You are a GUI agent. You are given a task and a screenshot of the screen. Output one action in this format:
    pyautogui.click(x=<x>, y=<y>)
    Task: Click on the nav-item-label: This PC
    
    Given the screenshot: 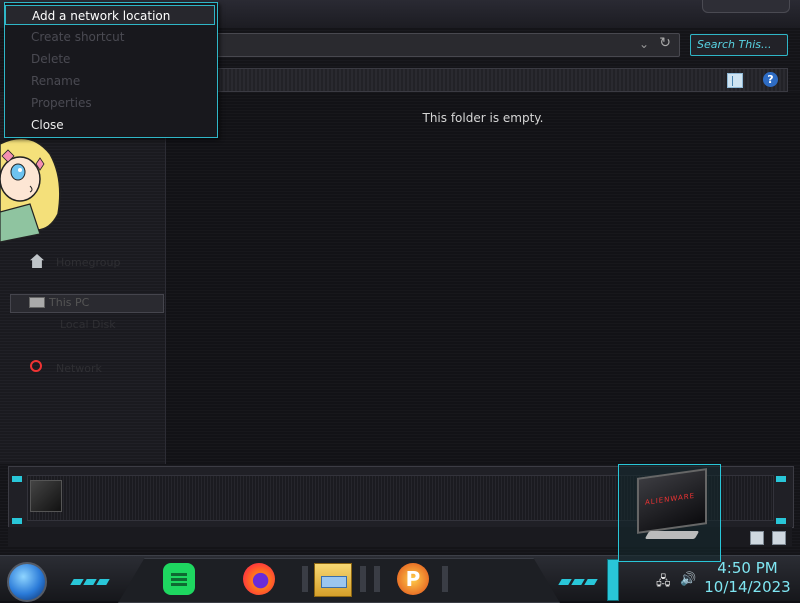 What is the action you would take?
    pyautogui.click(x=69, y=302)
    